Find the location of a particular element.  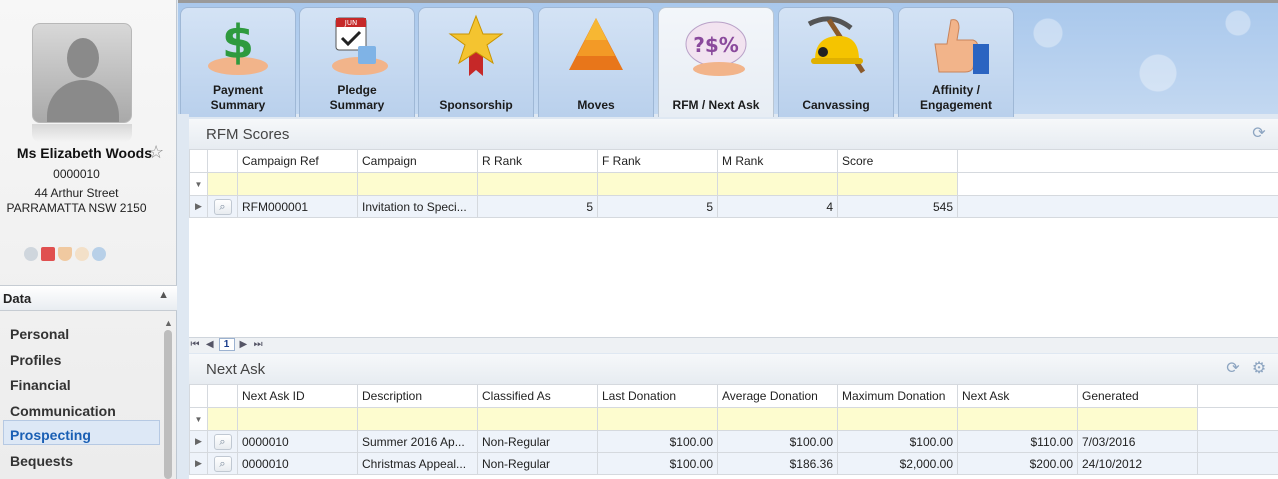

column-header: R Rank is located at coordinates (537, 161).